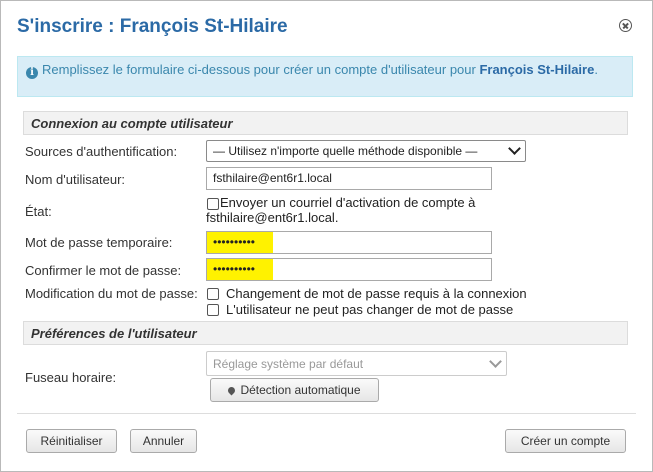 This screenshot has height=472, width=653. Describe the element at coordinates (99, 242) in the screenshot. I see `temp-password-label: Mot de passe temporaire:` at that location.